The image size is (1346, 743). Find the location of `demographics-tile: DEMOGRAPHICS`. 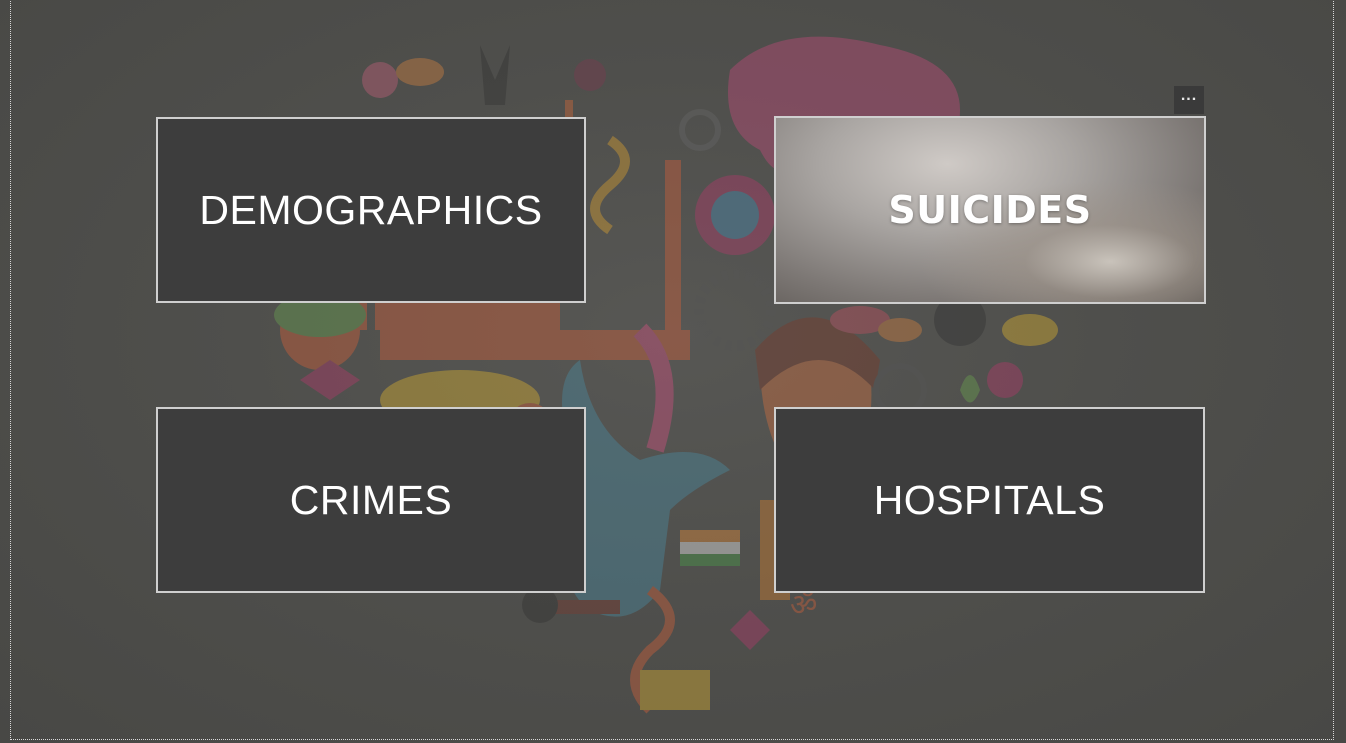

demographics-tile: DEMOGRAPHICS is located at coordinates (371, 210).